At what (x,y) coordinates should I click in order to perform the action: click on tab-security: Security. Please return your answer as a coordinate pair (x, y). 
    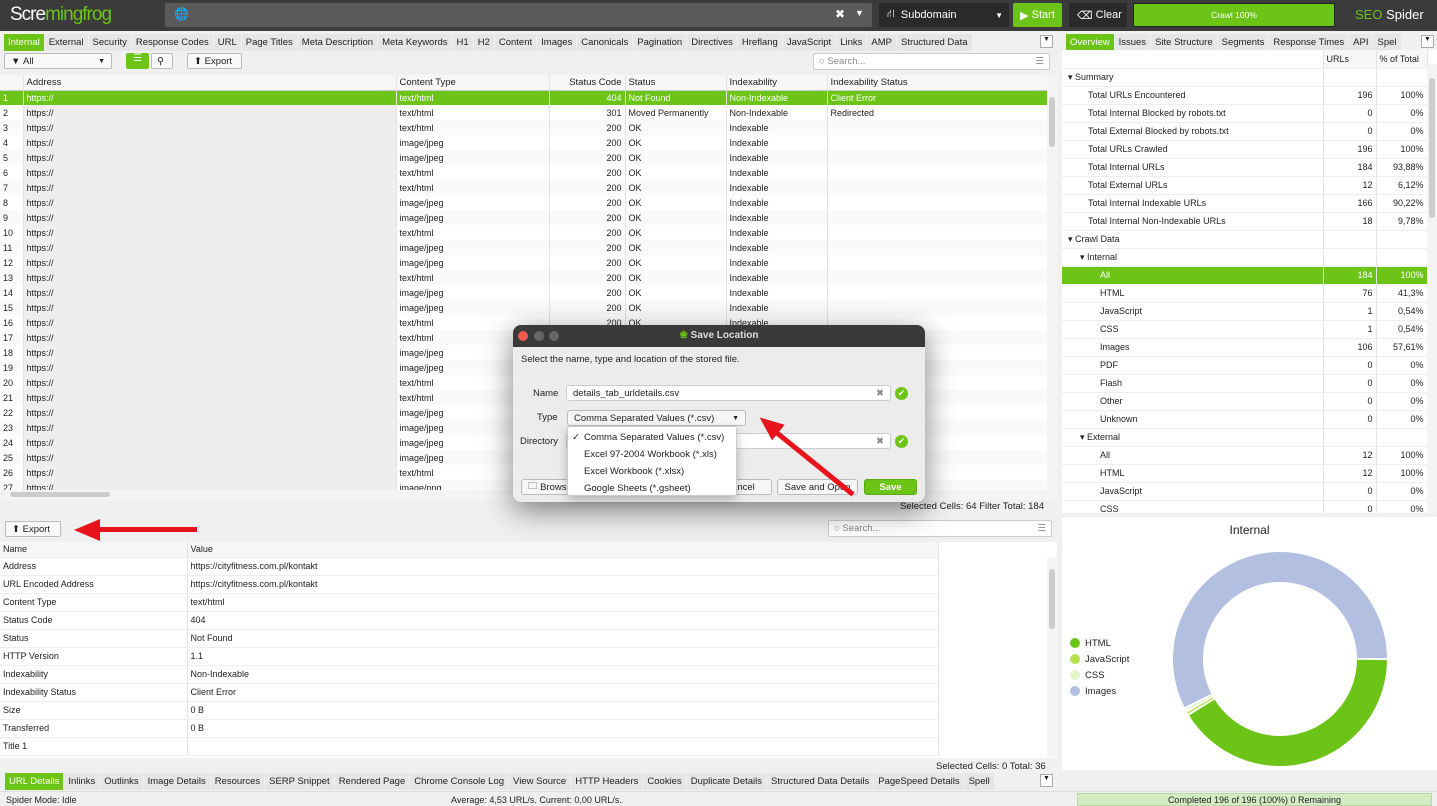
    Looking at the image, I should click on (109, 42).